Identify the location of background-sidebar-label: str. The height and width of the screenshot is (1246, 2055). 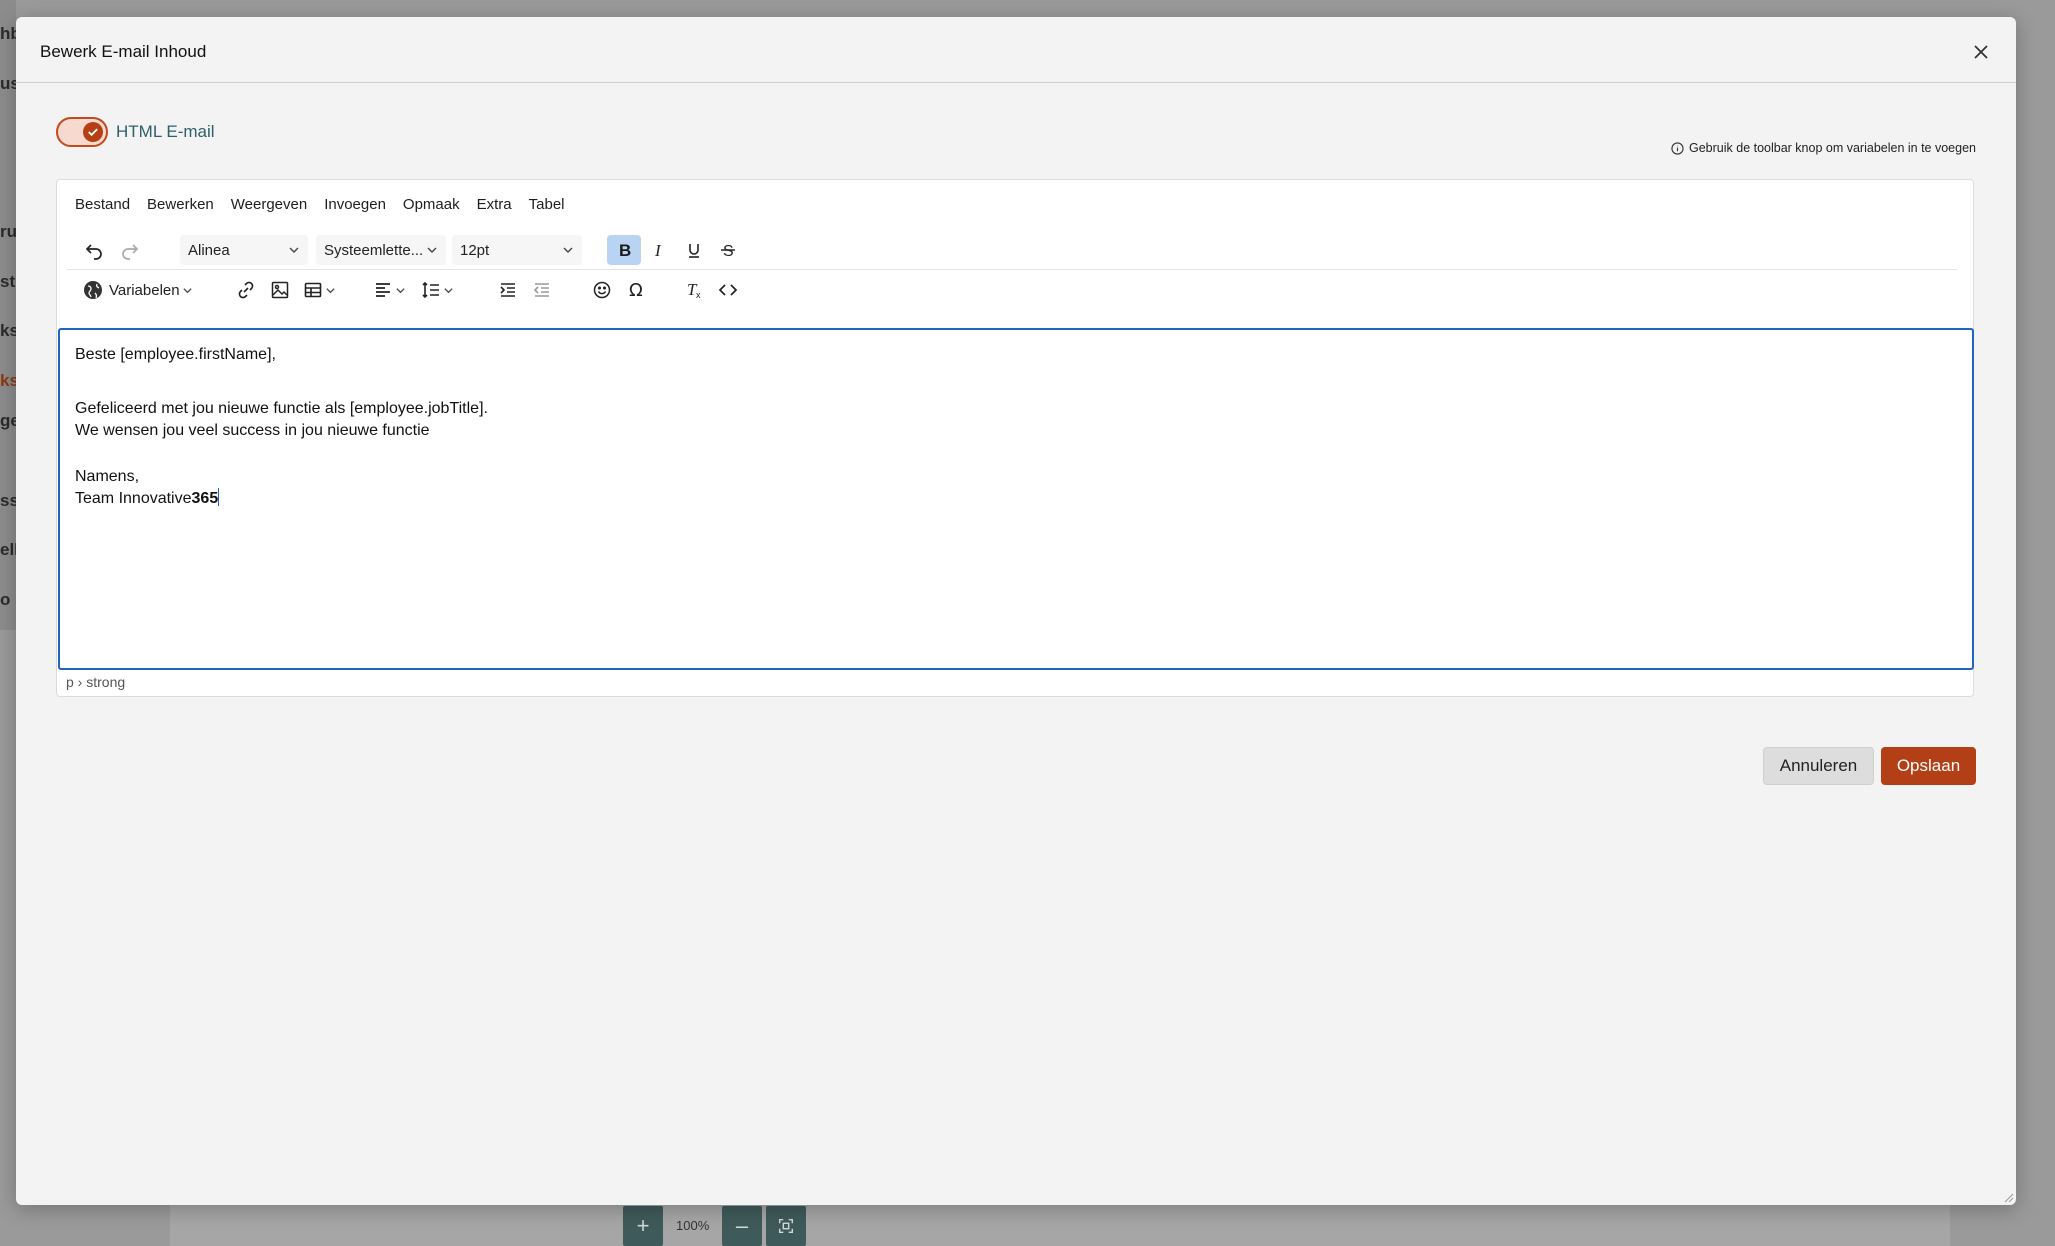
(8, 281).